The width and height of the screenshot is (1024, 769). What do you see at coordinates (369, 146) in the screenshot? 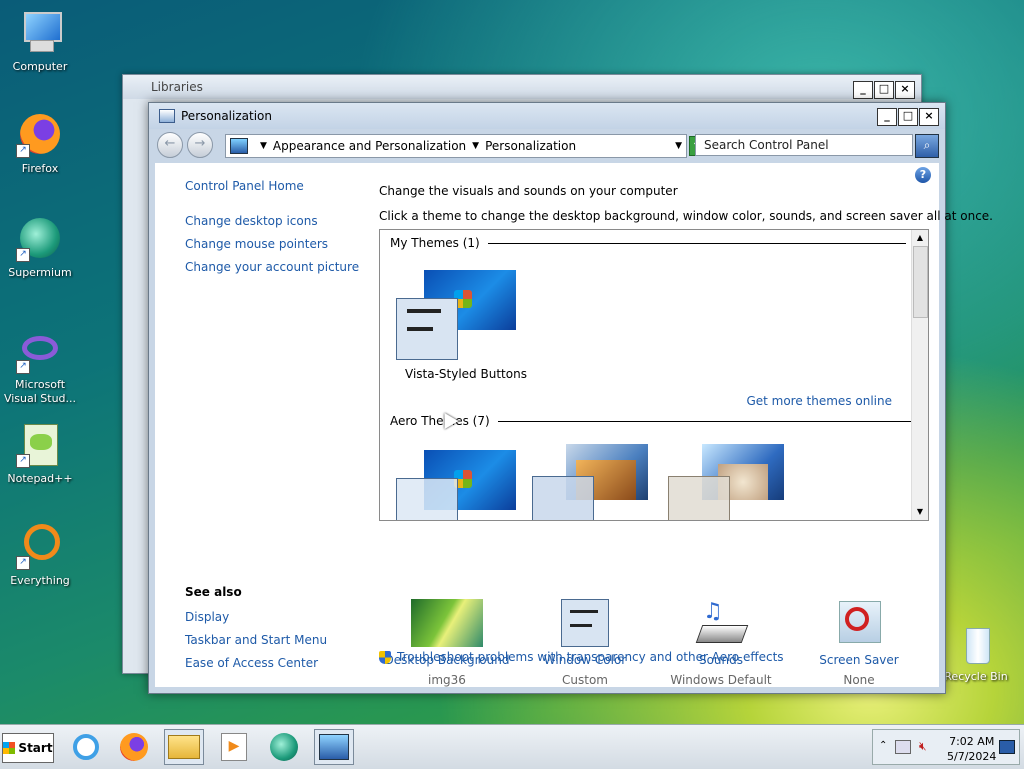
I see `breadcrumb-appearance: Appearance and Personalization` at bounding box center [369, 146].